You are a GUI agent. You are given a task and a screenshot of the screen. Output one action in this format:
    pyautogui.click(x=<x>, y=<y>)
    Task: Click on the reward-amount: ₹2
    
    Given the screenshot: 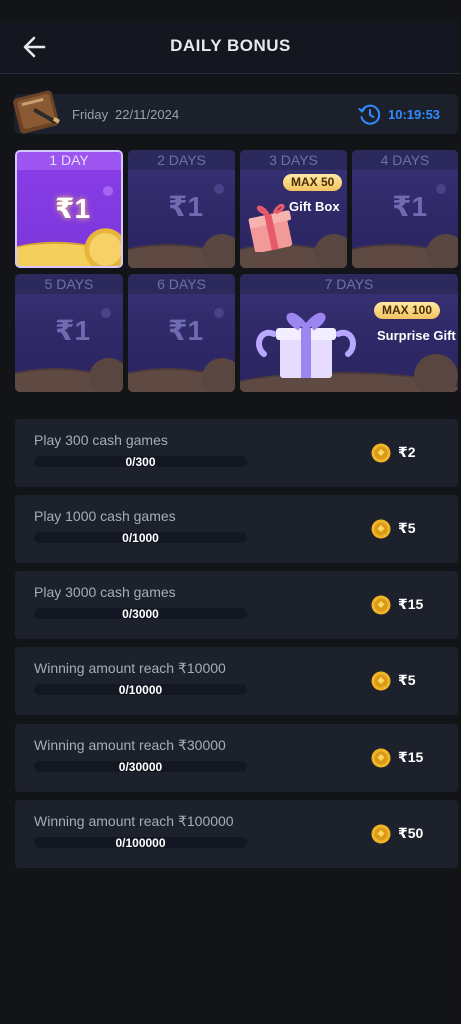 What is the action you would take?
    pyautogui.click(x=407, y=452)
    